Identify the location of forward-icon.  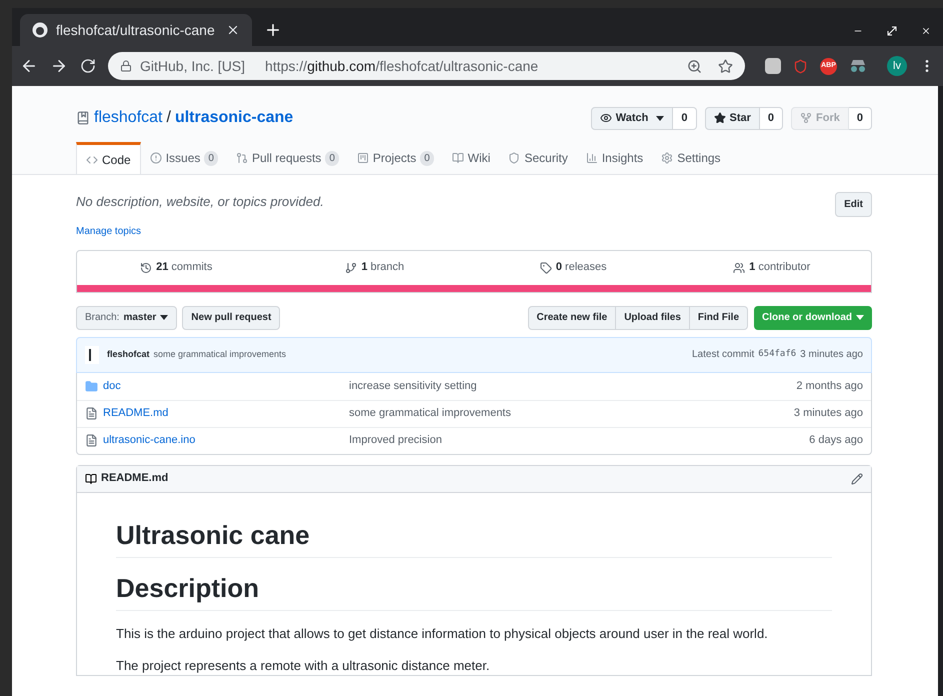
(59, 66).